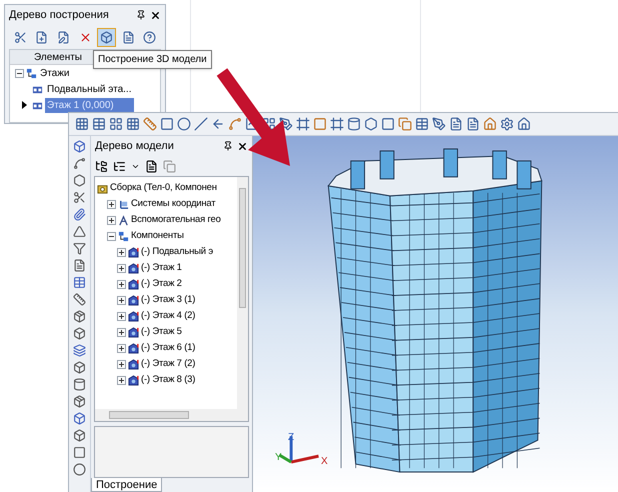  Describe the element at coordinates (324, 462) in the screenshot. I see `axis-label: X` at that location.